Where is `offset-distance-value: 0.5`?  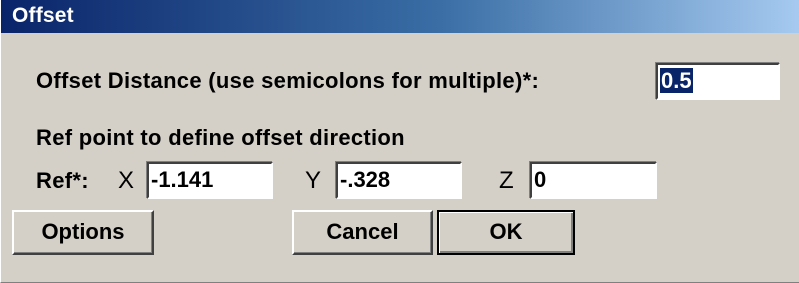 offset-distance-value: 0.5 is located at coordinates (676, 80).